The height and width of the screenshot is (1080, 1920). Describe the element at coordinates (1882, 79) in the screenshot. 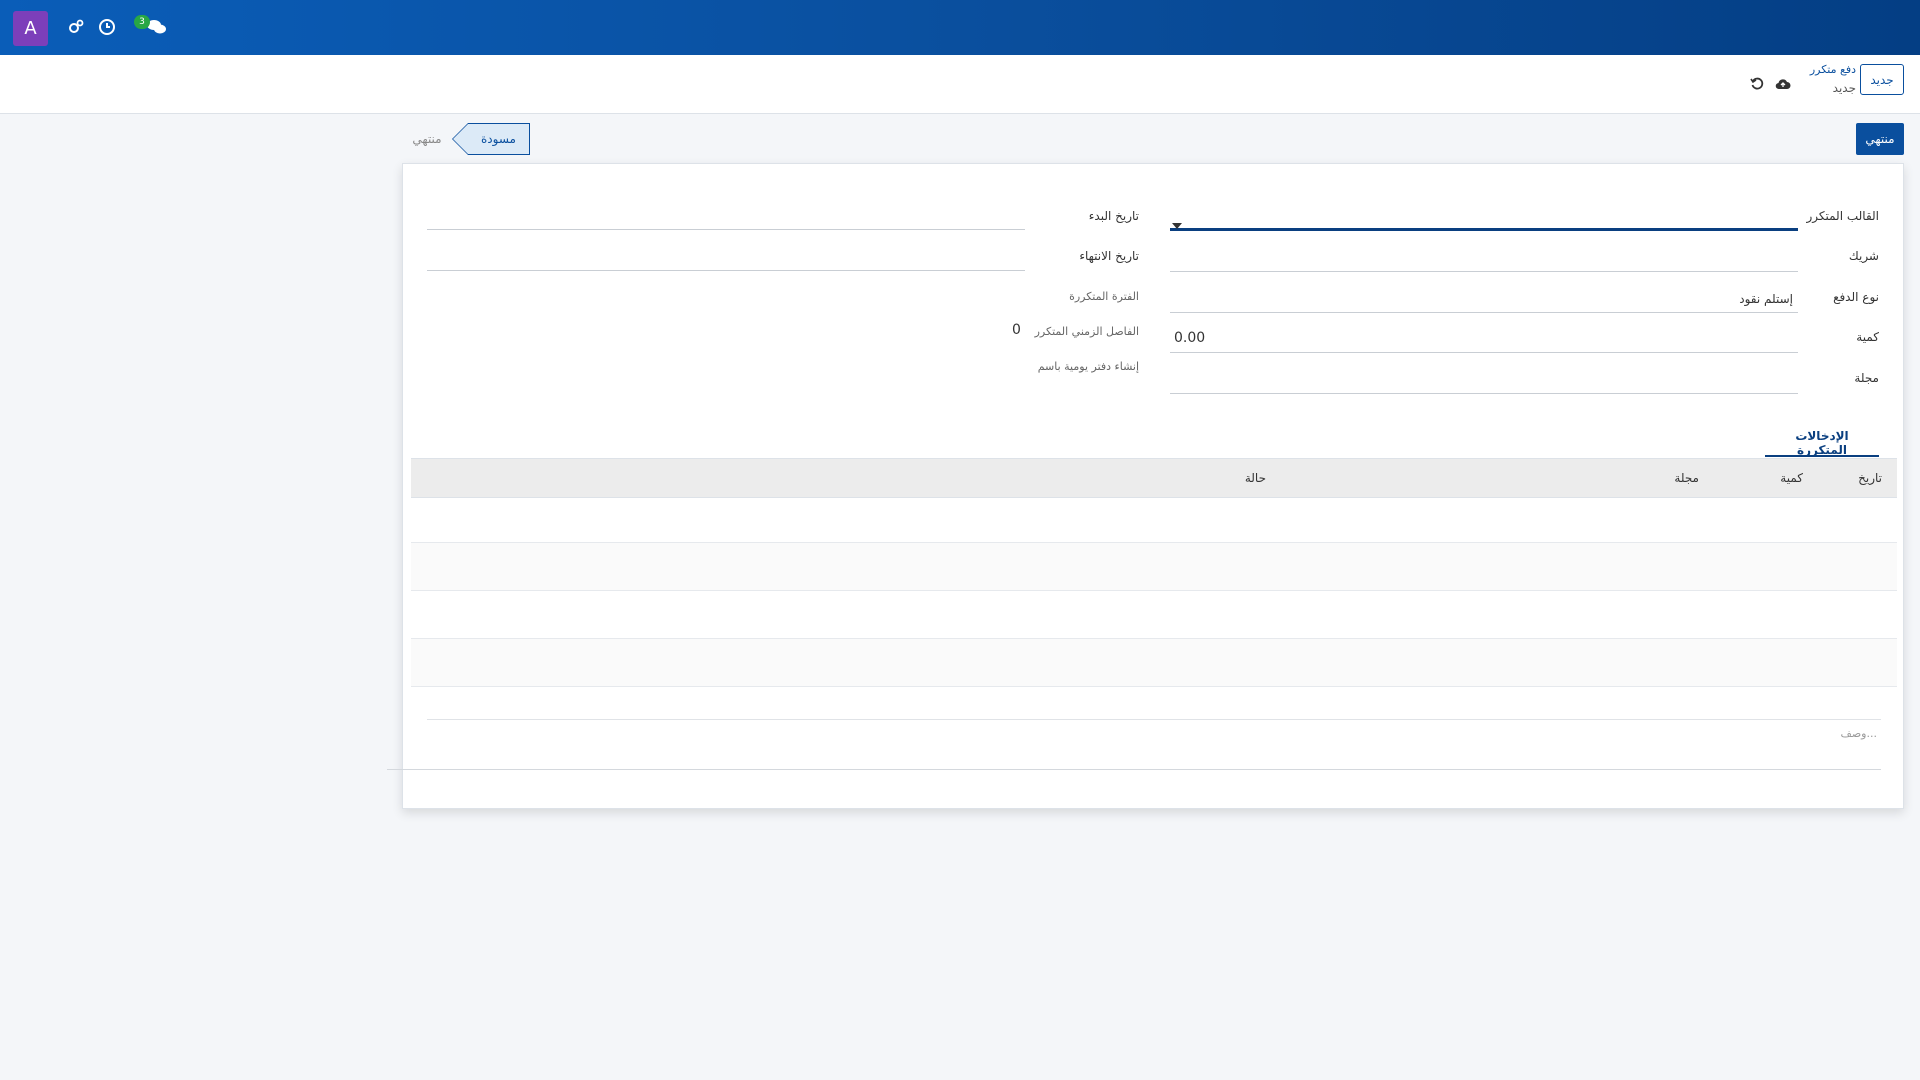

I see `new-button: جديد` at that location.